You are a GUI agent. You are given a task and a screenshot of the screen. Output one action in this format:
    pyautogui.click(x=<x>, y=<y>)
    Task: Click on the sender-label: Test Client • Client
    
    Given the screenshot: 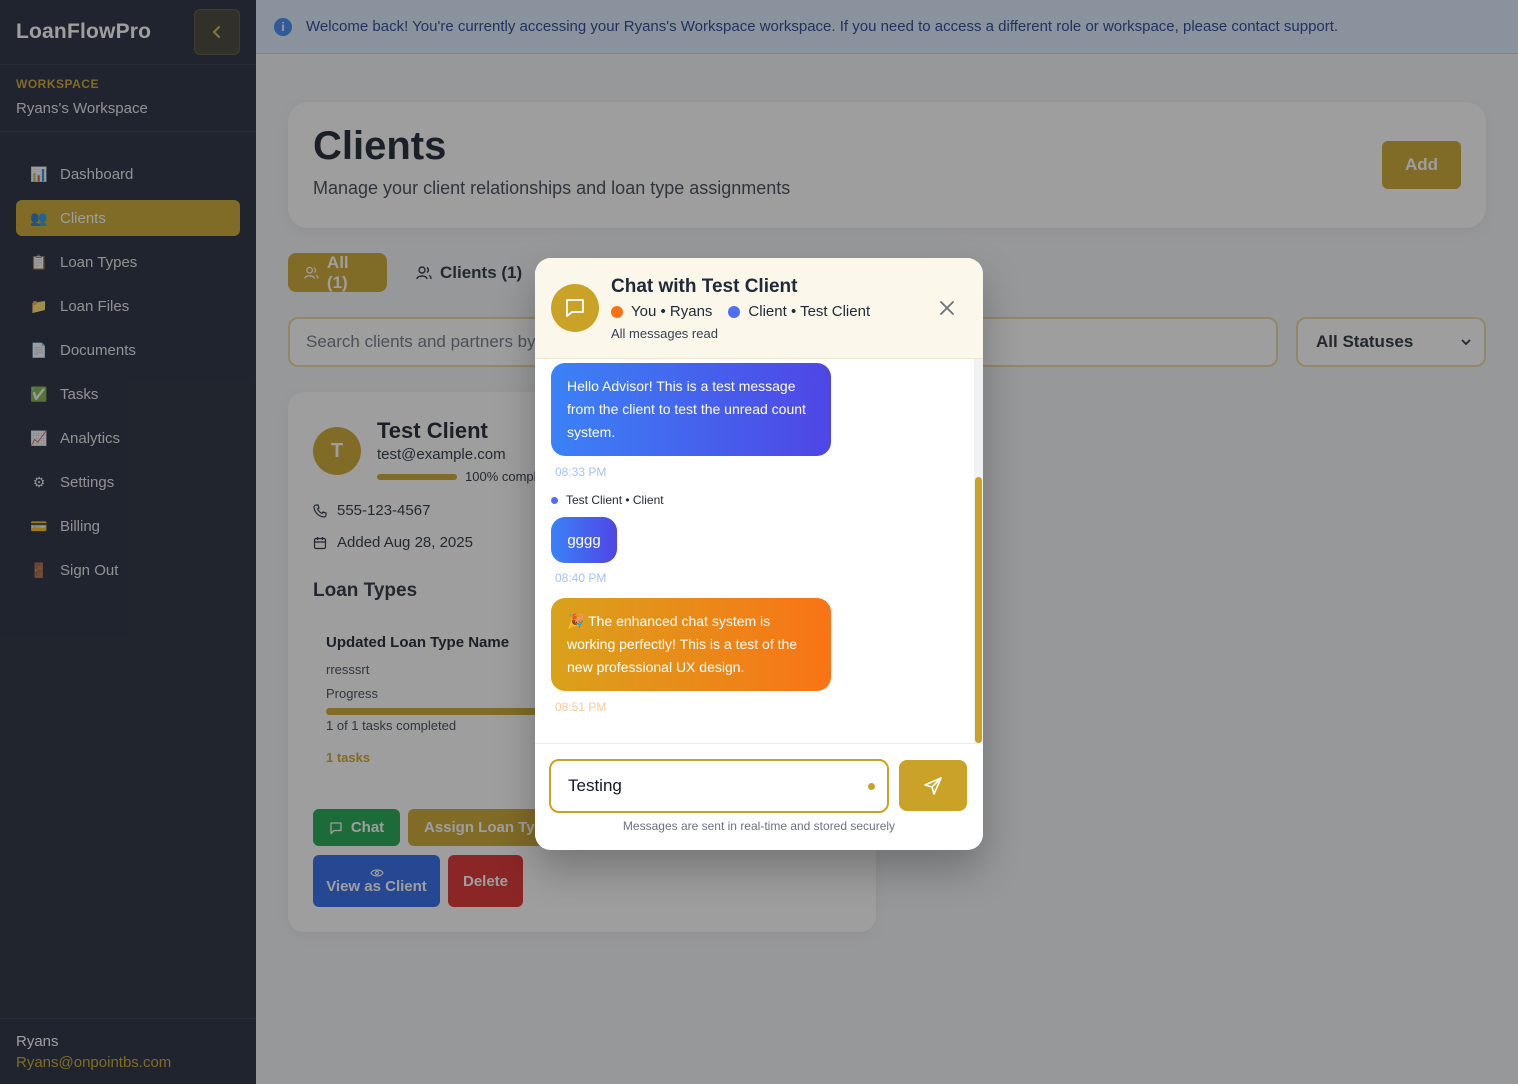 What is the action you would take?
    pyautogui.click(x=615, y=500)
    